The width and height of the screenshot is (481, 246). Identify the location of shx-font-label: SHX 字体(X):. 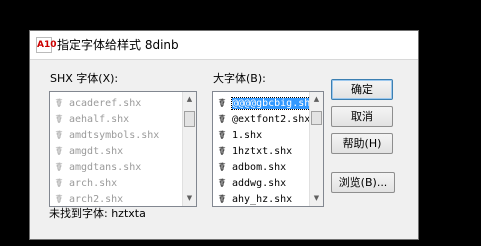
(84, 78).